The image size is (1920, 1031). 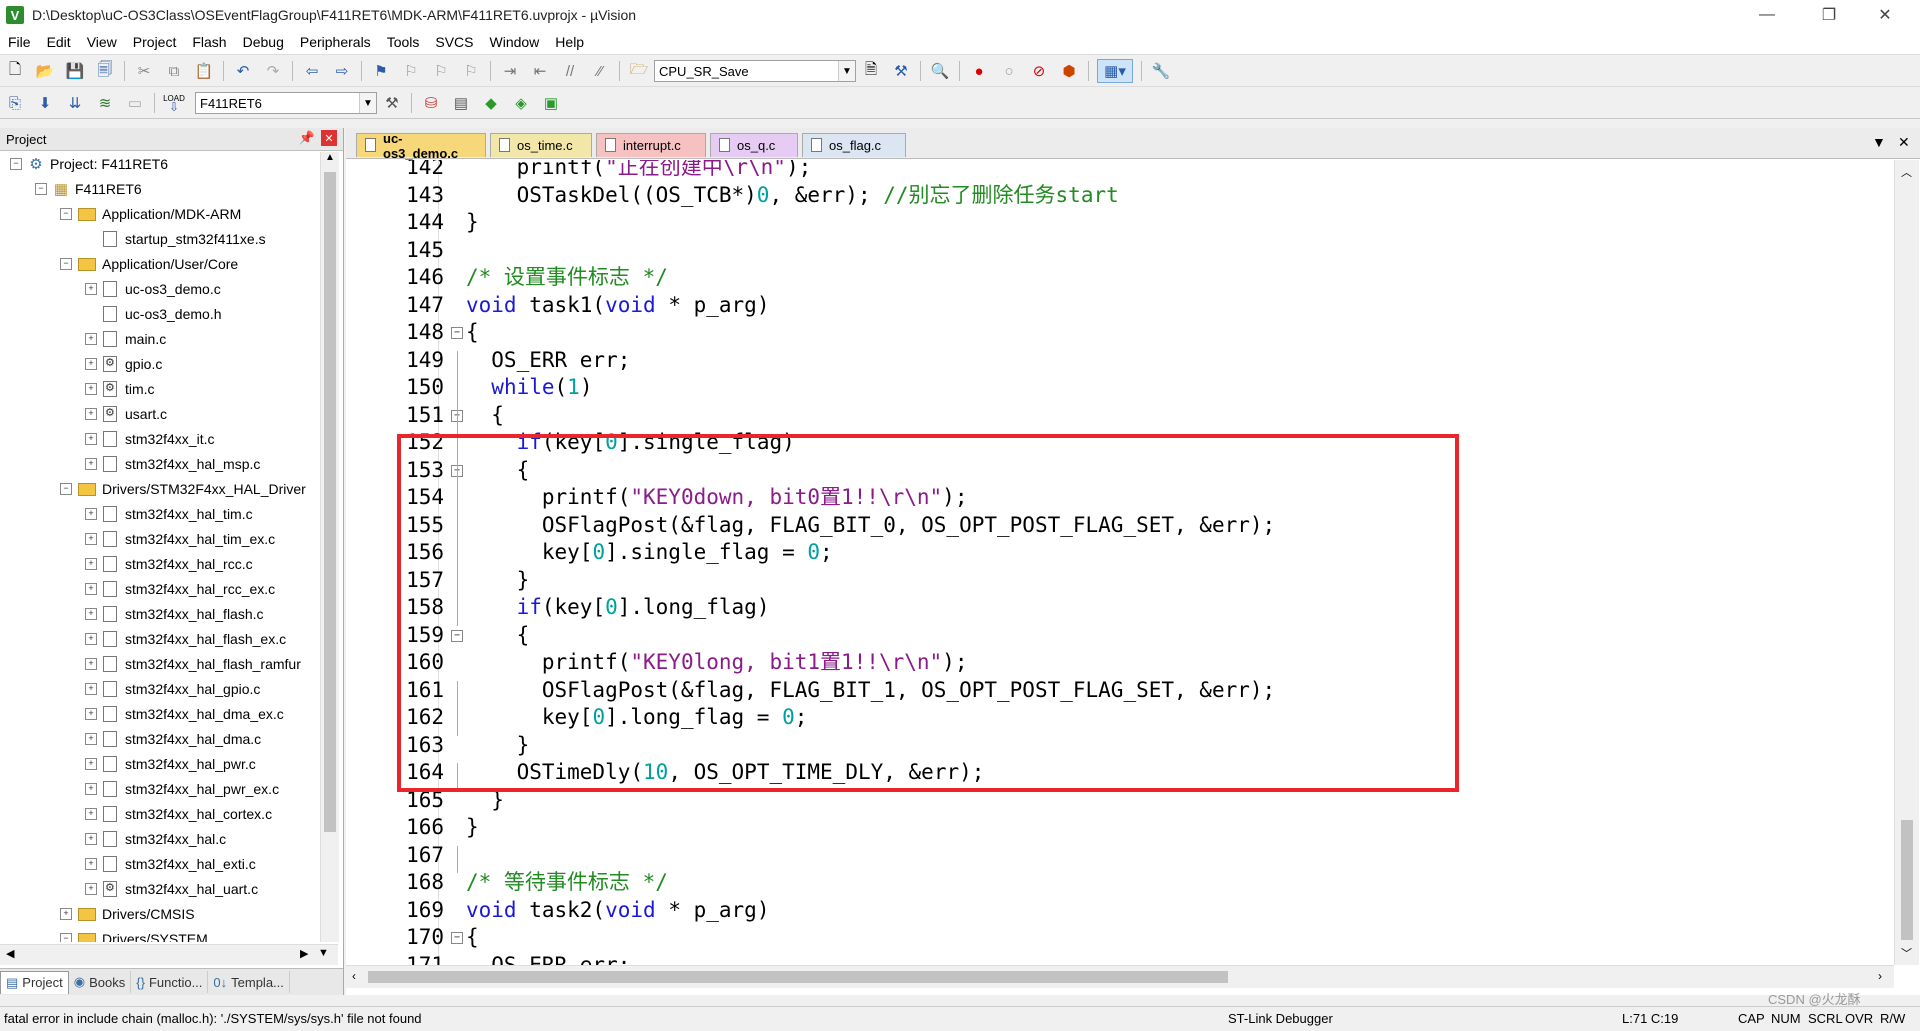 I want to click on close-window-button: ✕, so click(x=1885, y=15).